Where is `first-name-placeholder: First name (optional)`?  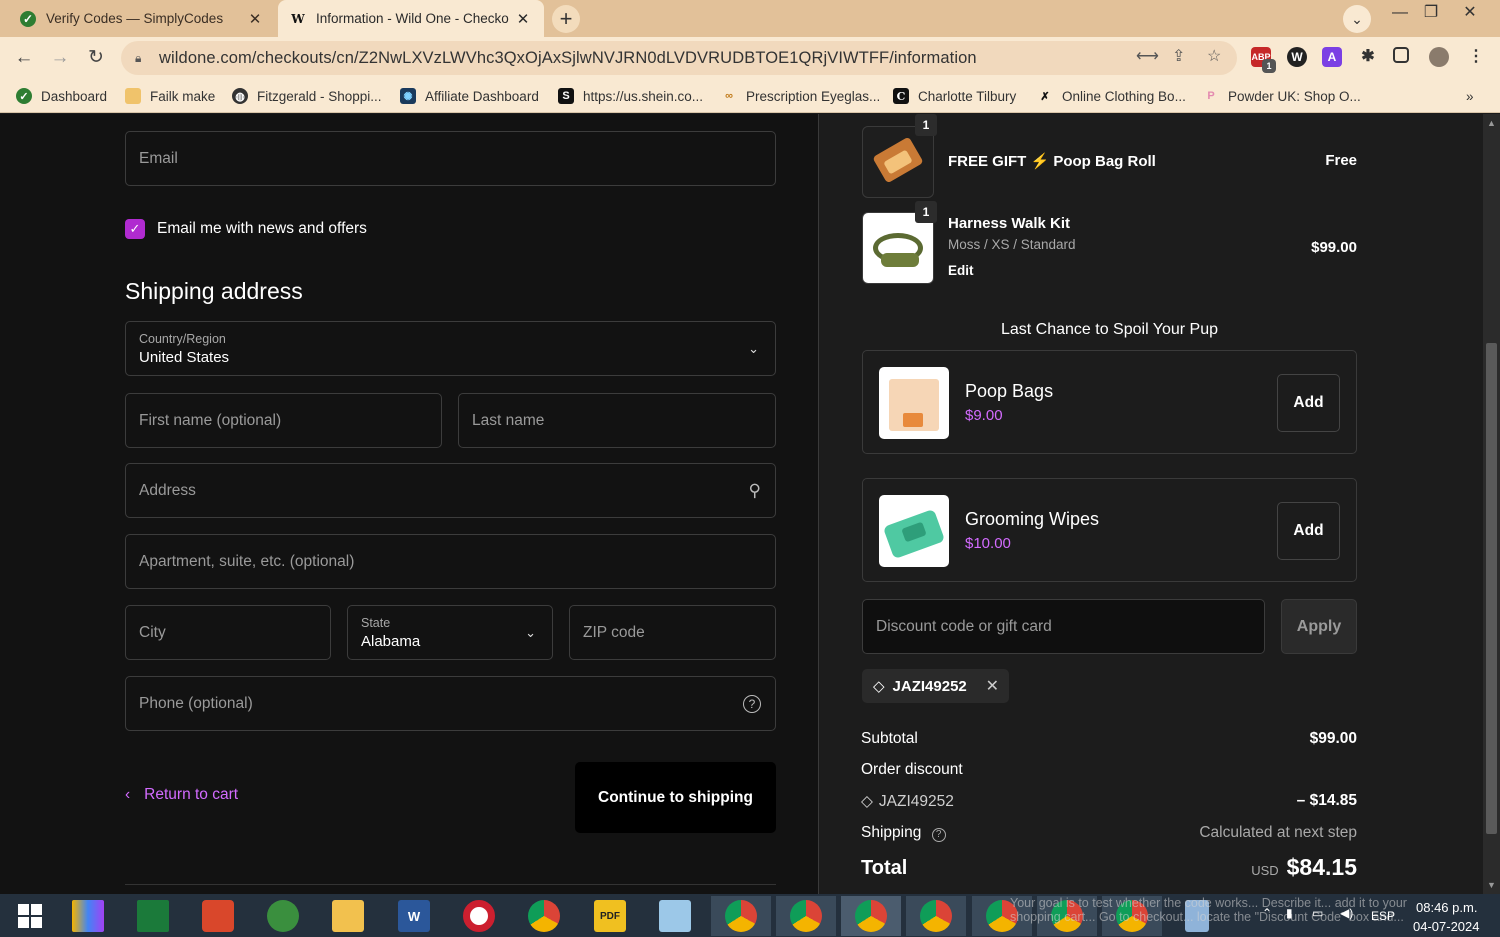 first-name-placeholder: First name (optional) is located at coordinates (210, 420).